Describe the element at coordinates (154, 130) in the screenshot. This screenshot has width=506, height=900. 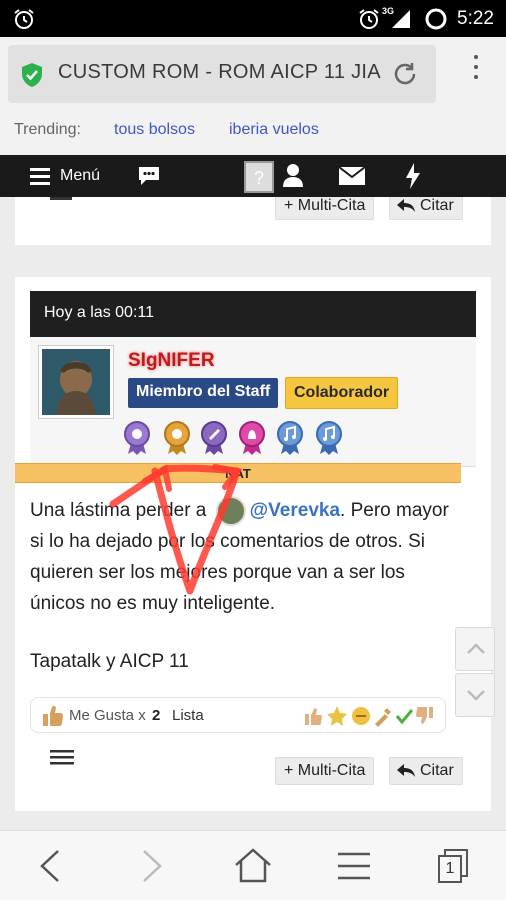
I see `trending-link: tous bolsos` at that location.